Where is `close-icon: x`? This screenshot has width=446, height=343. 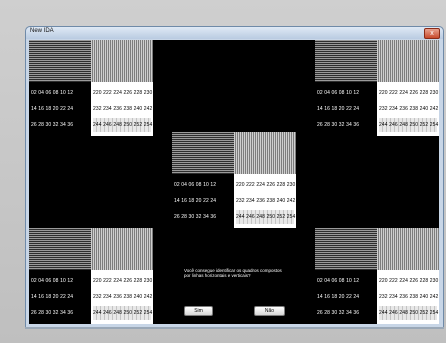
close-icon: x is located at coordinates (432, 33).